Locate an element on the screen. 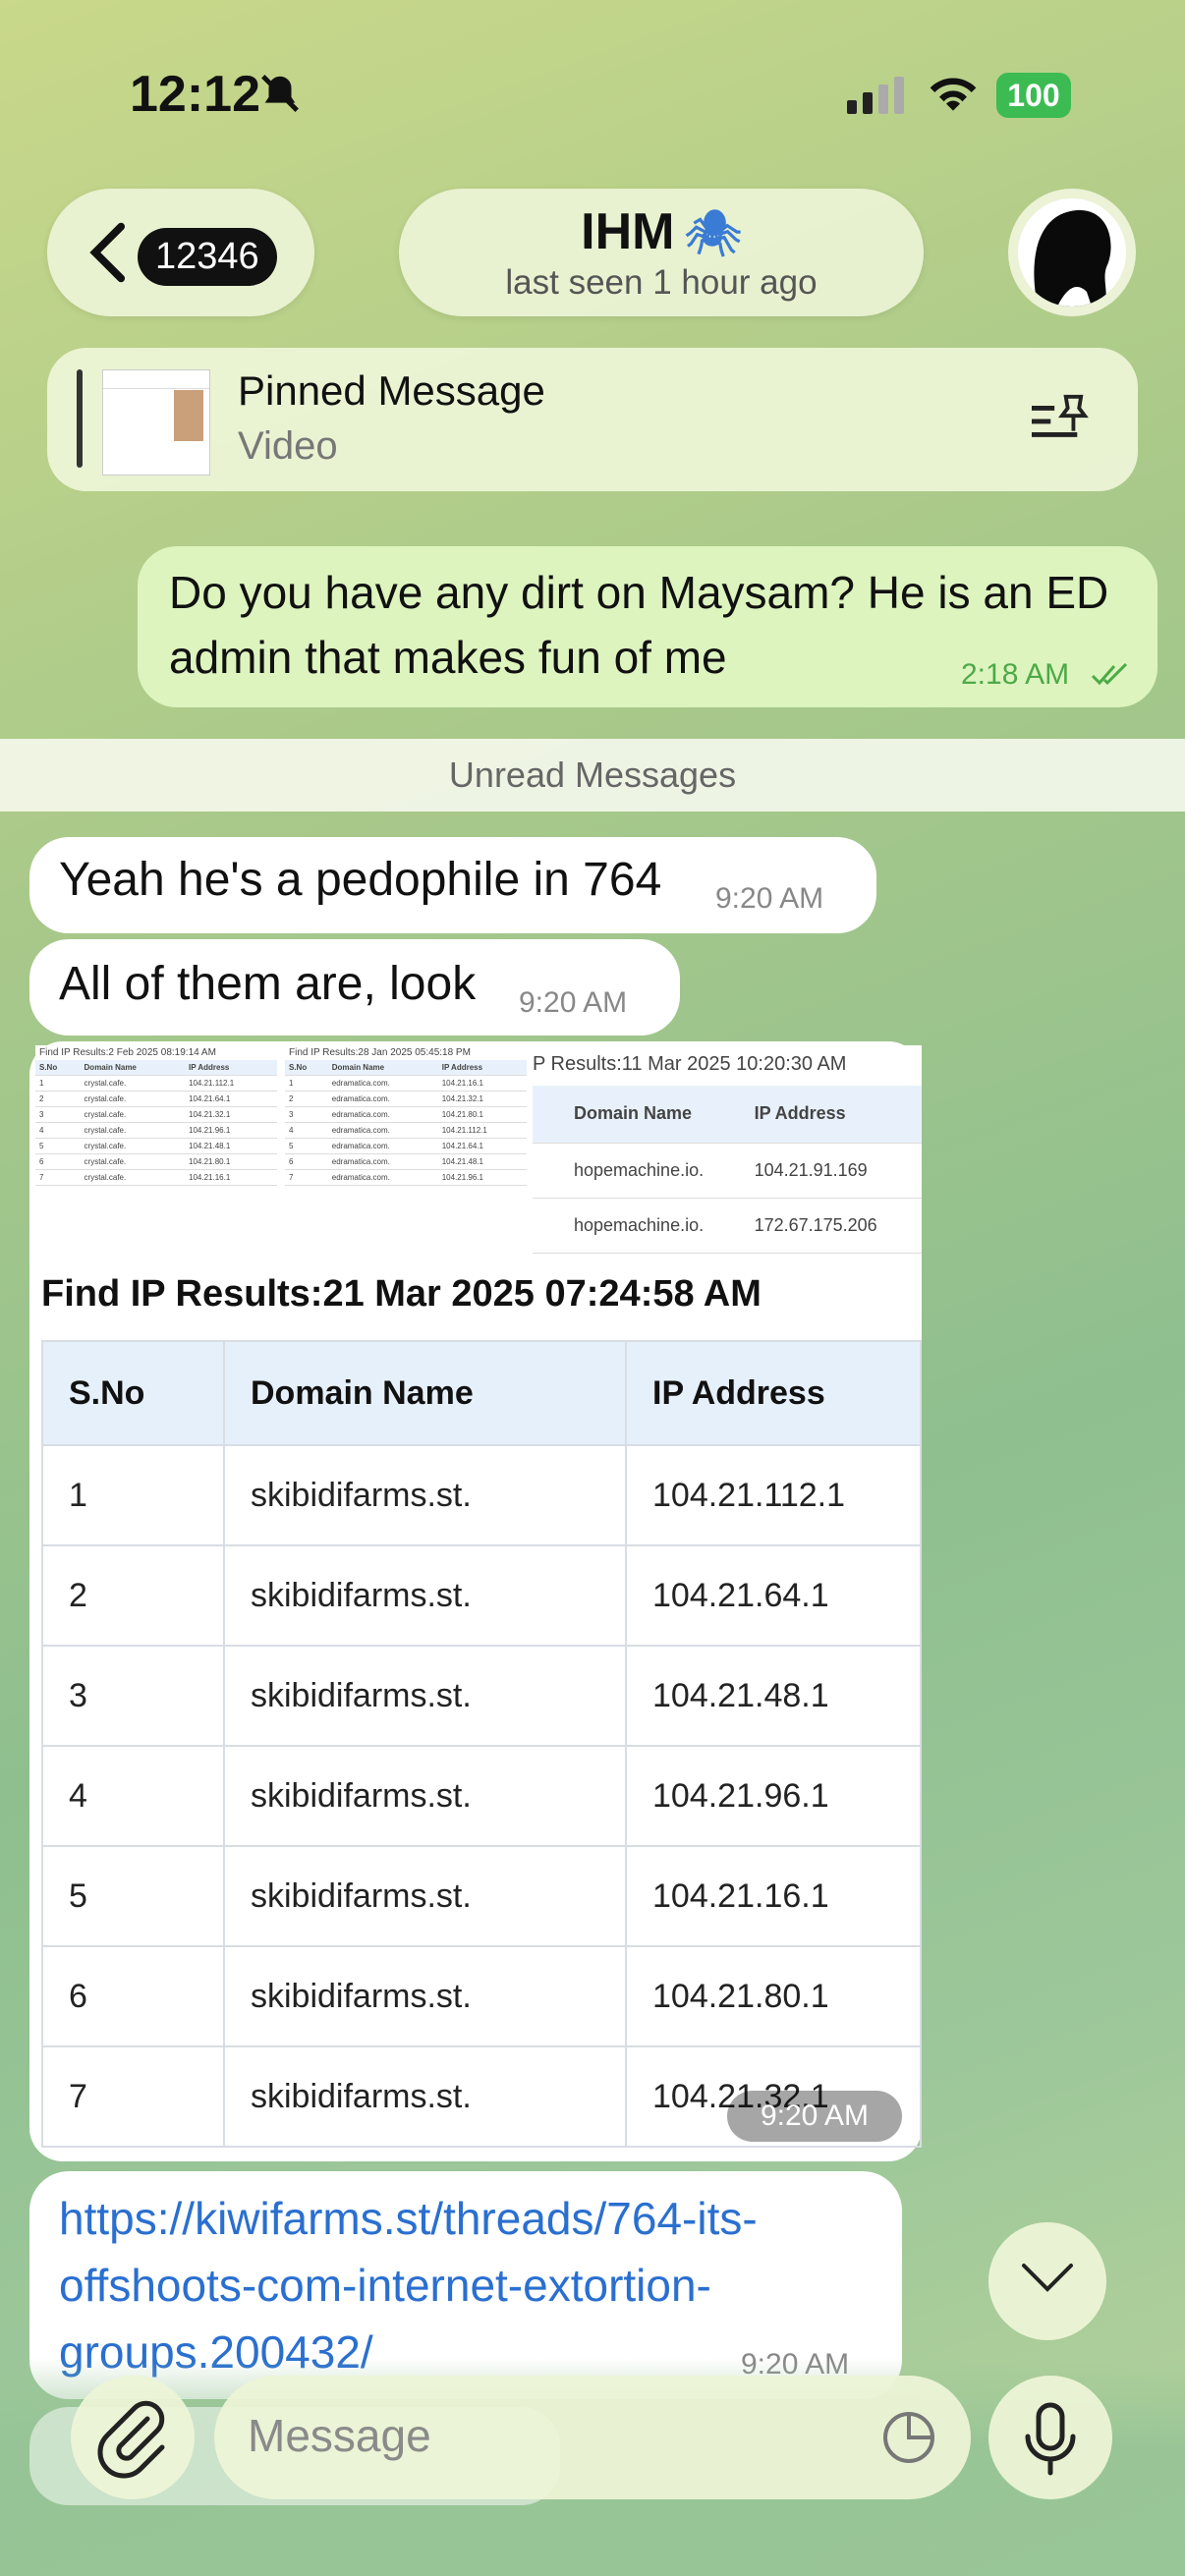 This screenshot has width=1185, height=2576. pinned-indicator is located at coordinates (80, 418).